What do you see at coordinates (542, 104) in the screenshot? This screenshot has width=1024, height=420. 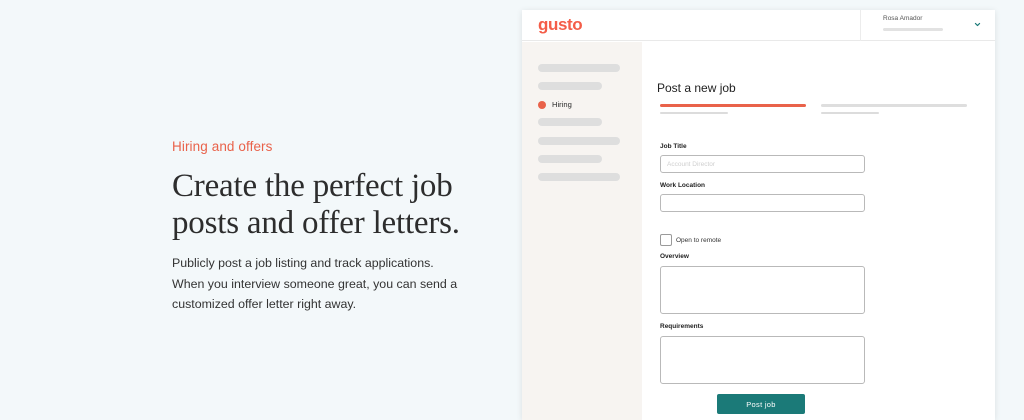 I see `active-dot-icon` at bounding box center [542, 104].